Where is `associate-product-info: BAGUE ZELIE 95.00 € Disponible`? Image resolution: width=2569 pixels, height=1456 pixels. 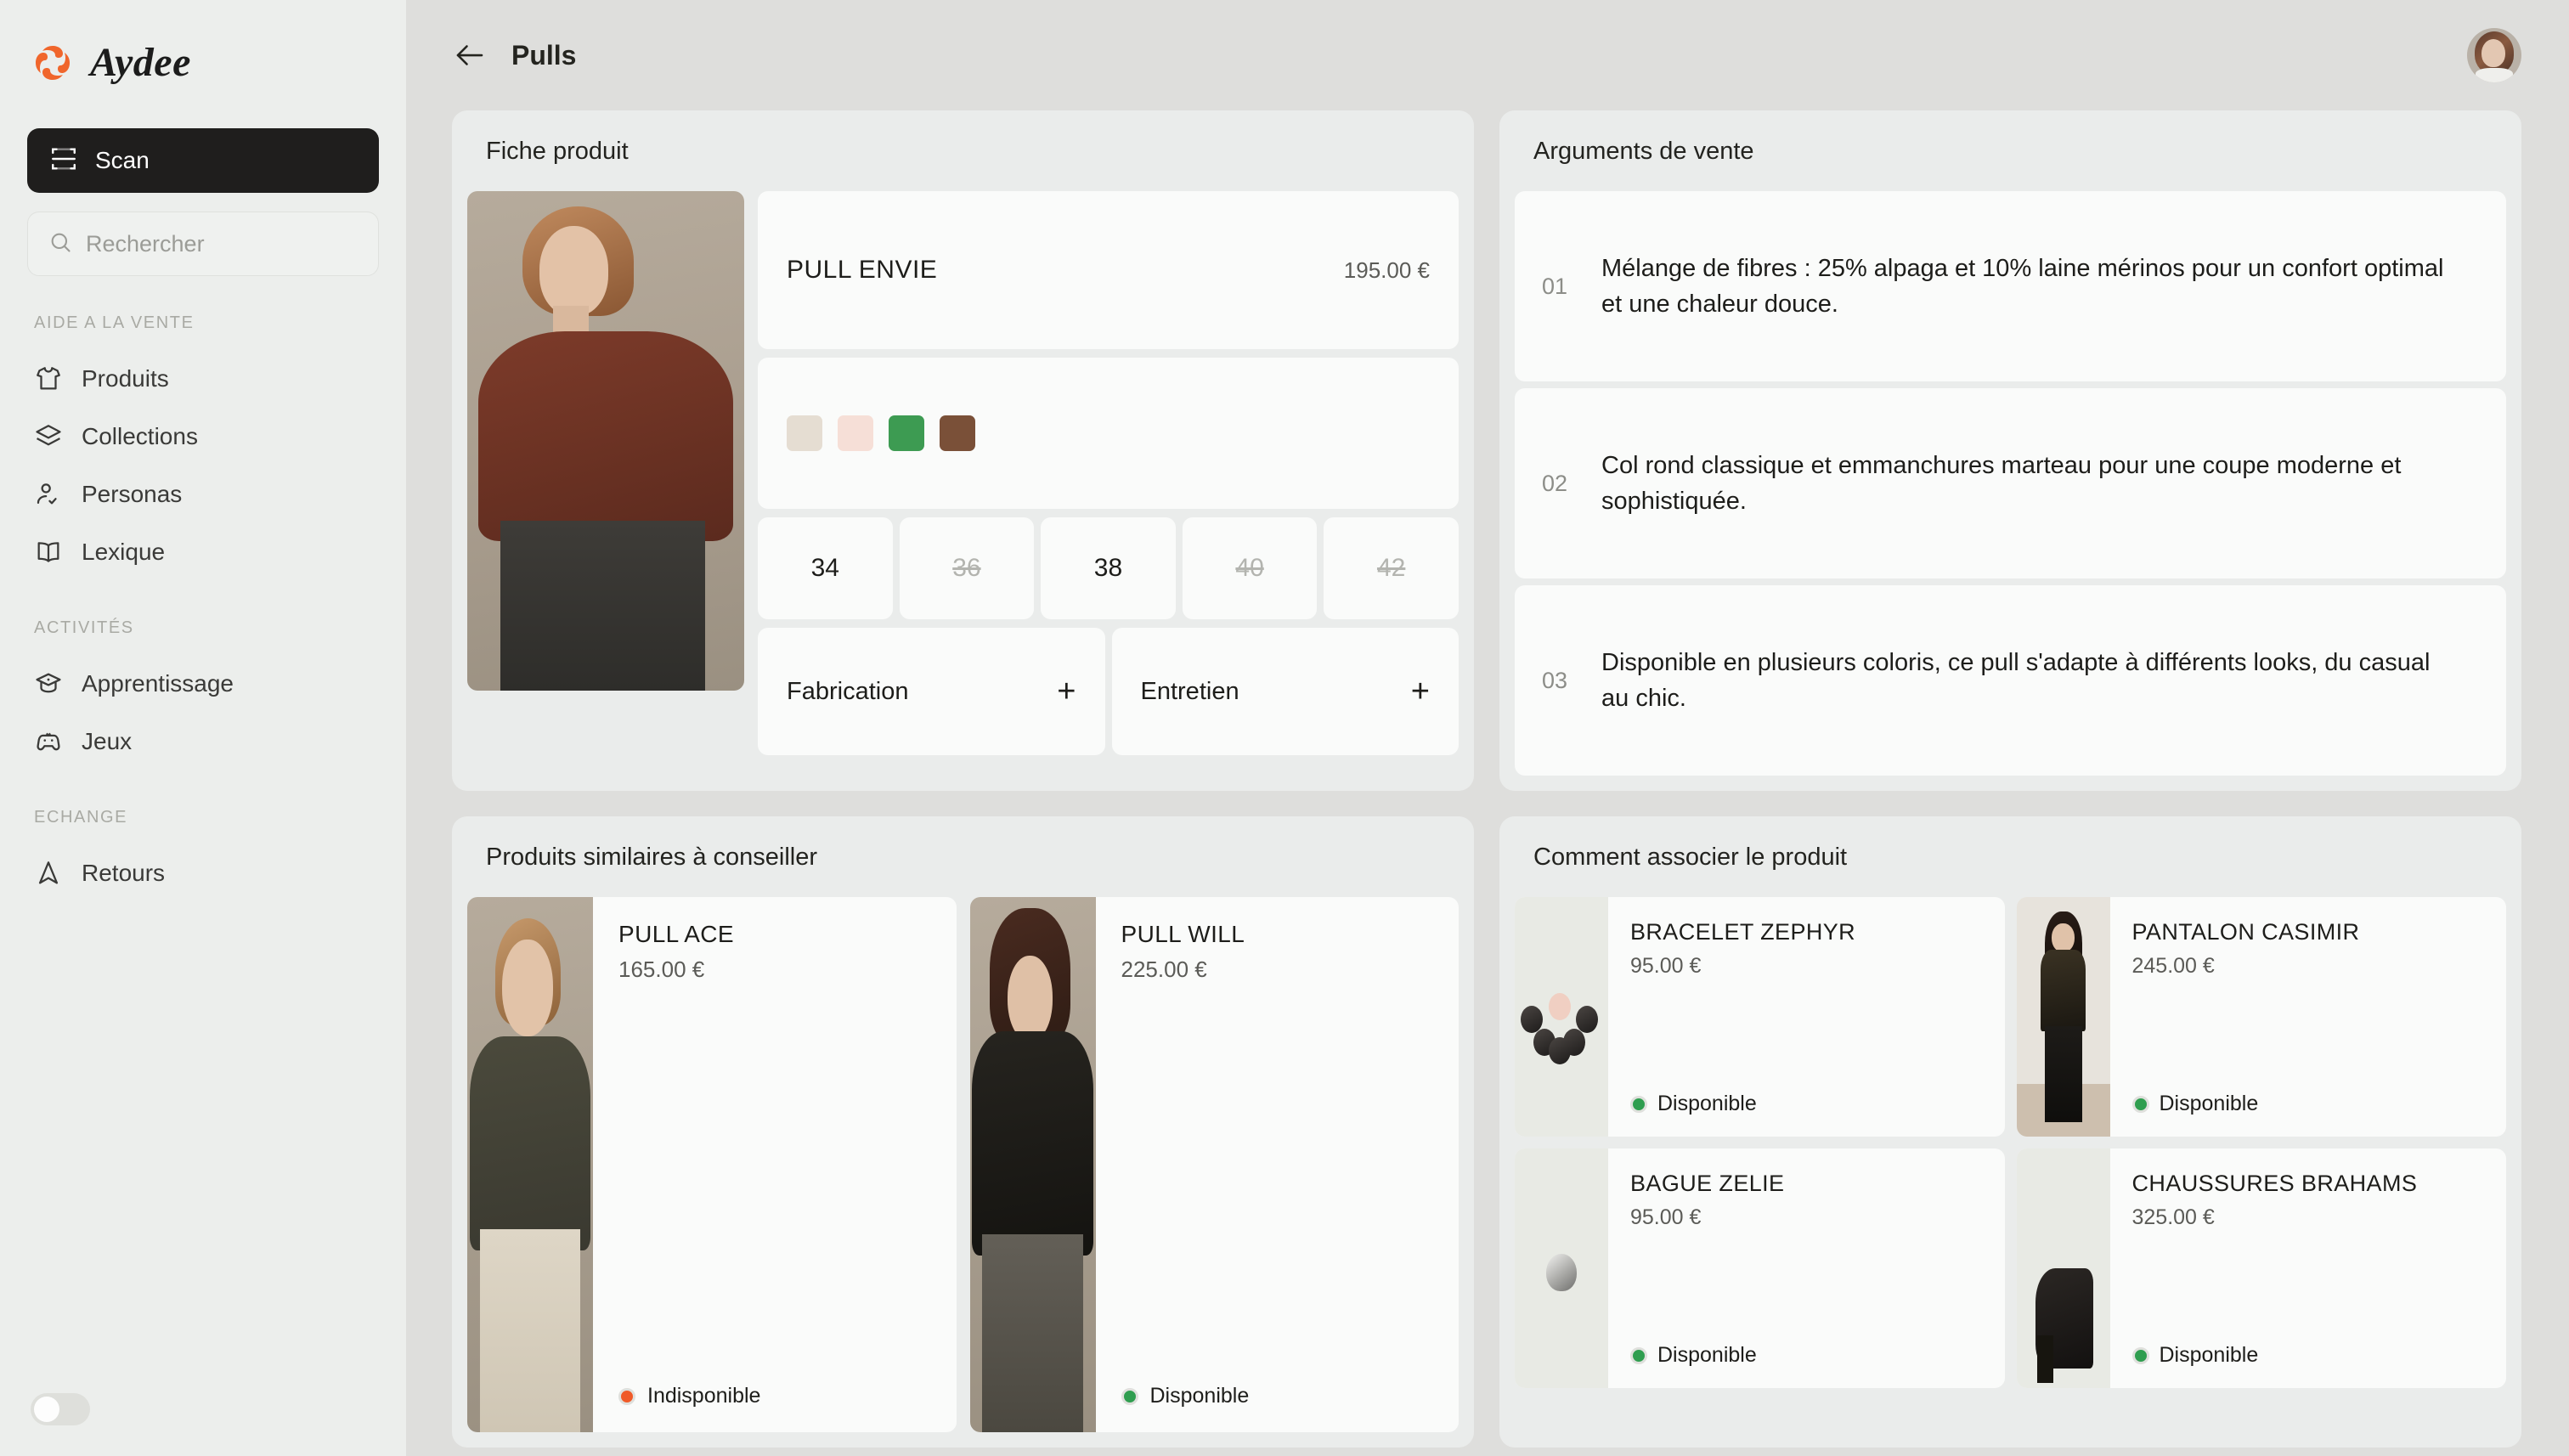
associate-product-info: BAGUE ZELIE 95.00 € Disponible is located at coordinates (1806, 1268).